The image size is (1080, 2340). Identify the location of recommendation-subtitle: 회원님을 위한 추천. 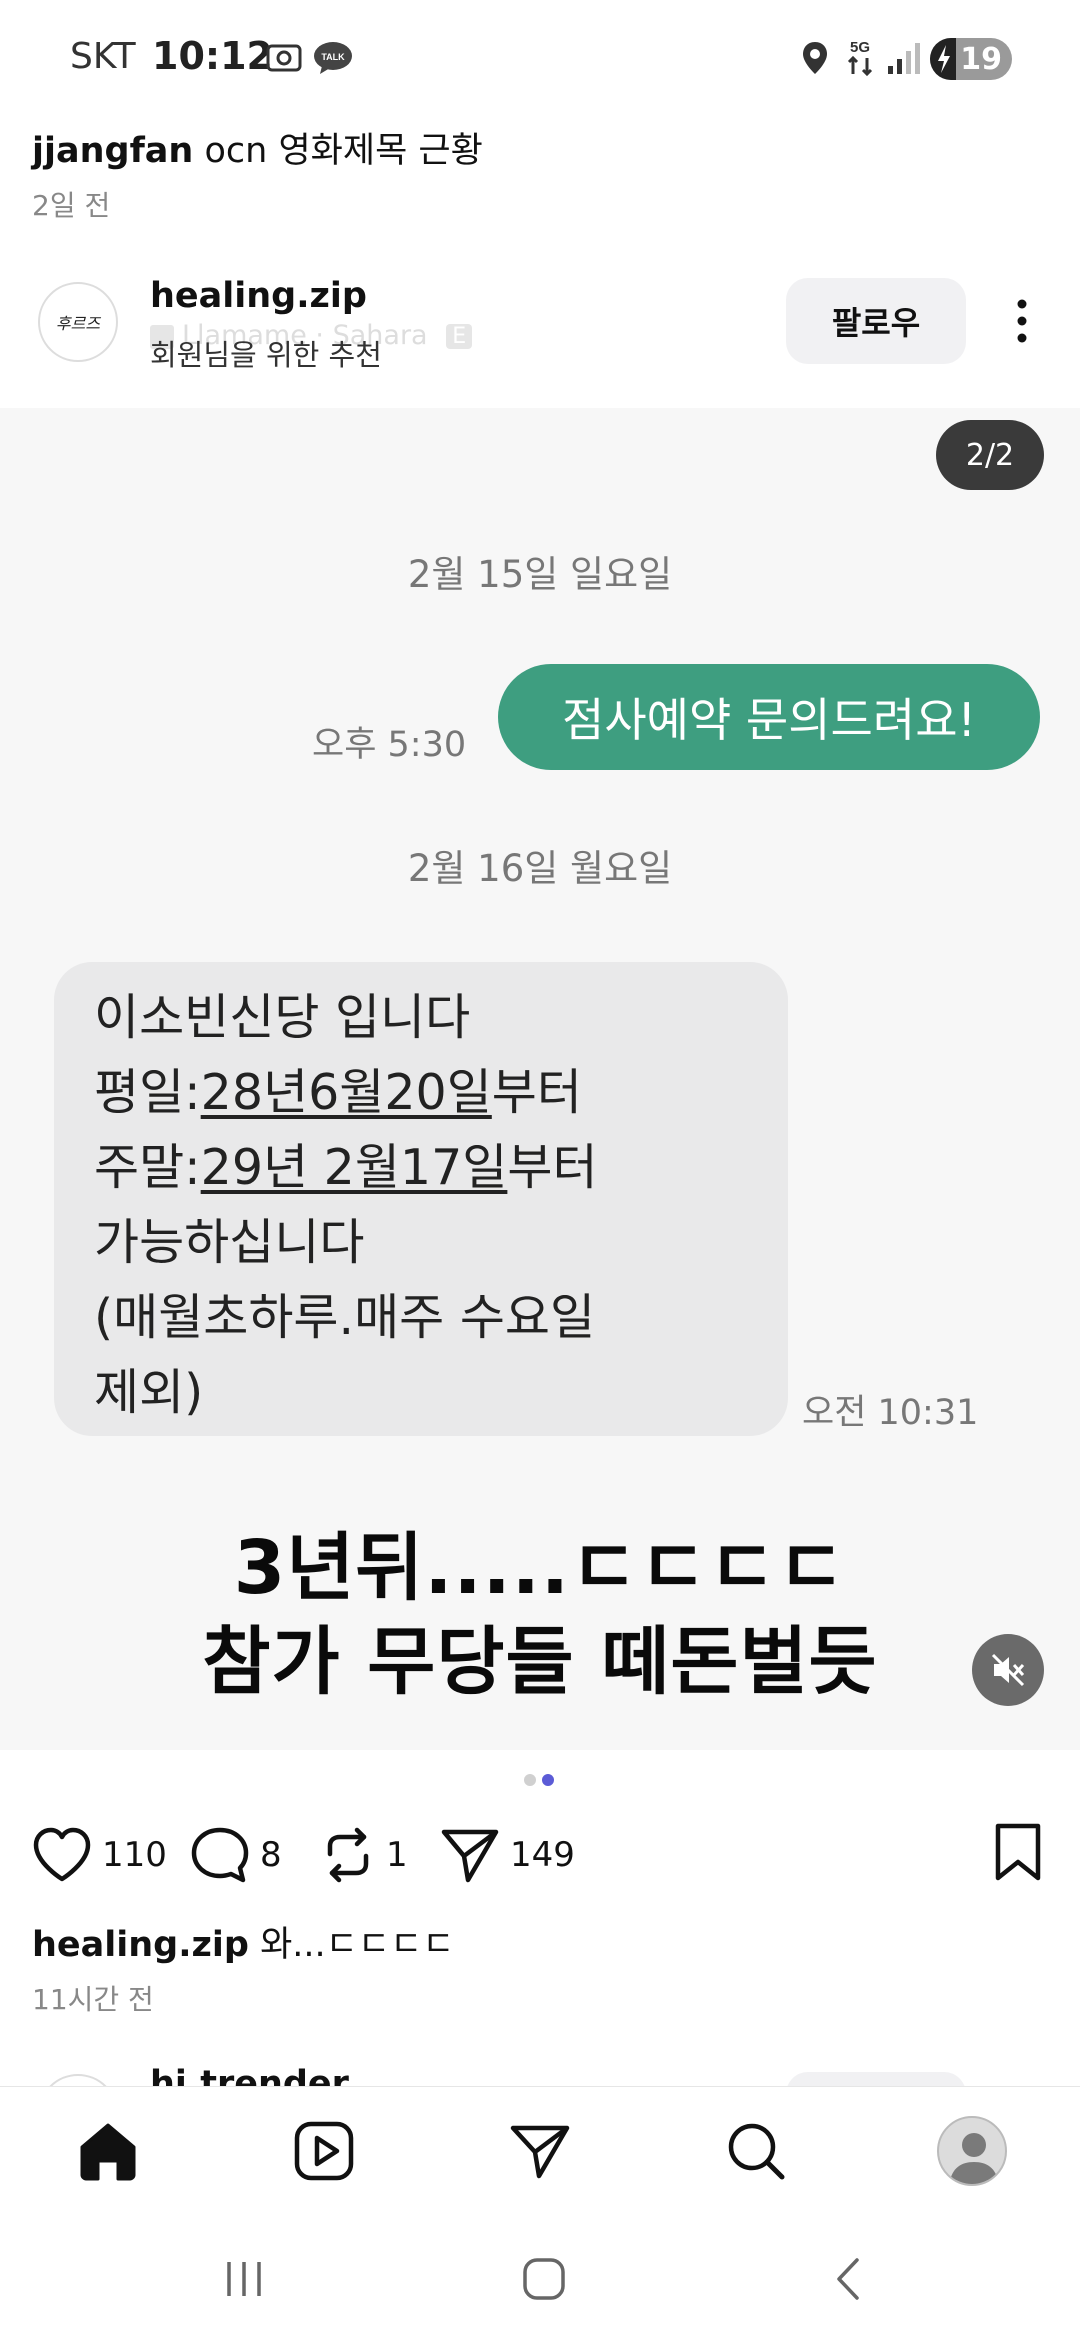
(266, 355).